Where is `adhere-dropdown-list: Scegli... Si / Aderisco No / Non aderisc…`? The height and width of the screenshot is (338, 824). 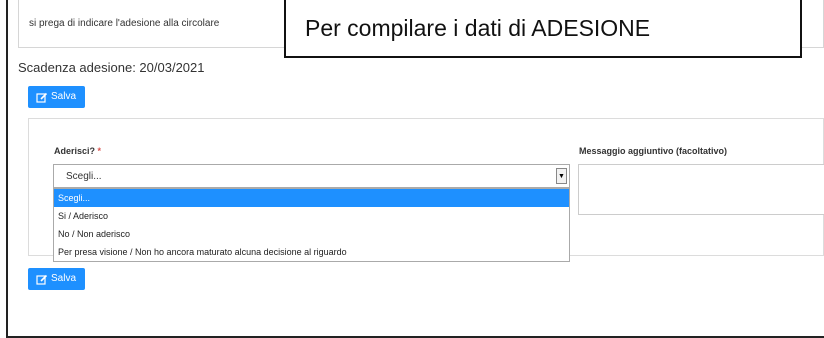
adhere-dropdown-list: Scegli... Si / Aderisco No / Non aderisc… is located at coordinates (311, 225).